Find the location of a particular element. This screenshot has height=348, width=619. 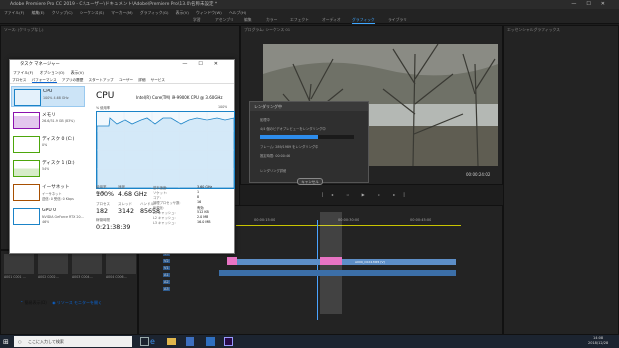

detail-value: 1 is located at coordinates (198, 192).